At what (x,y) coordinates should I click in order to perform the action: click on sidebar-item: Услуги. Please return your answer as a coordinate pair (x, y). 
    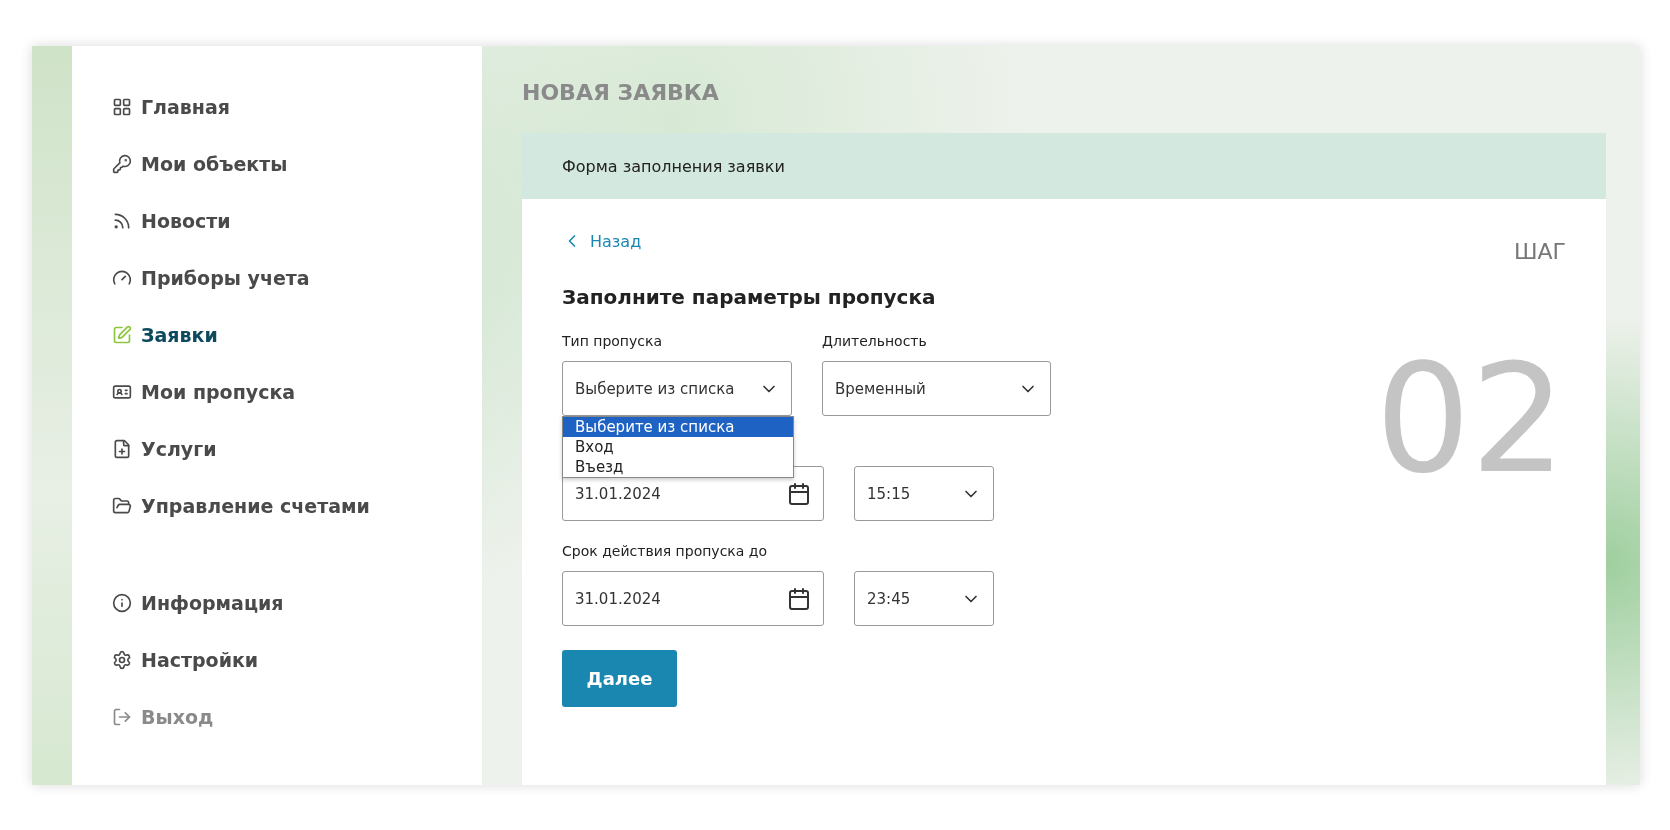
    Looking at the image, I should click on (297, 448).